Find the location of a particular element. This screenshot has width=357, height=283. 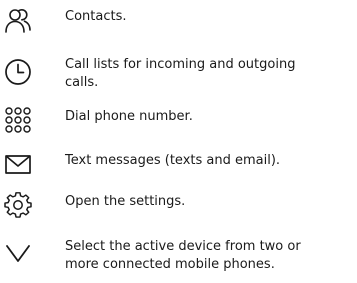

legend-item-contacts: Contacts. is located at coordinates (178, 20).